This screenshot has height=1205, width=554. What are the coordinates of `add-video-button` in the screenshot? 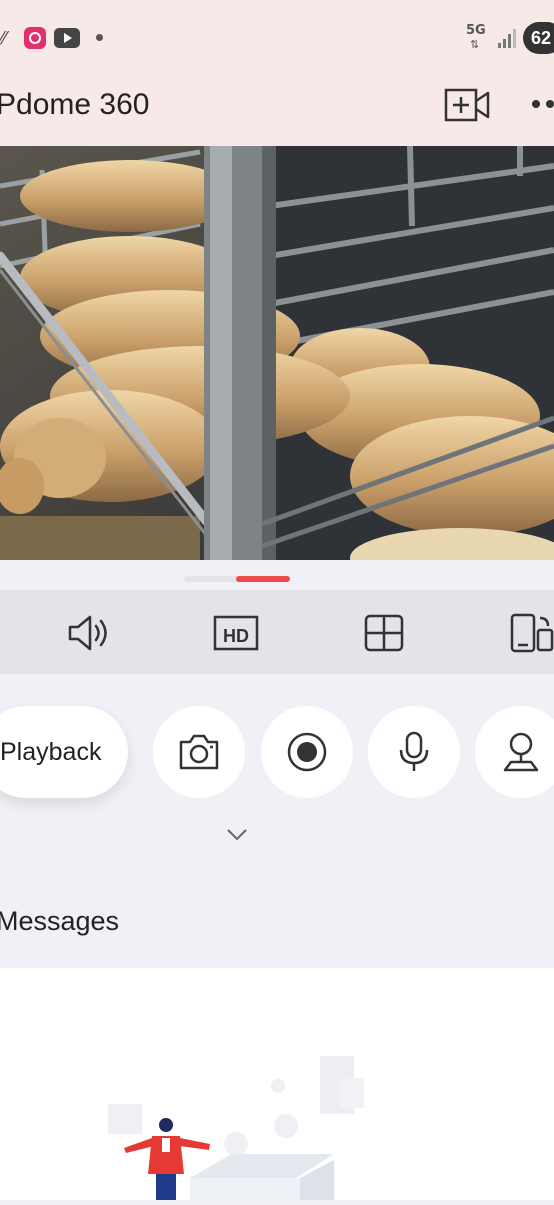 It's located at (467, 105).